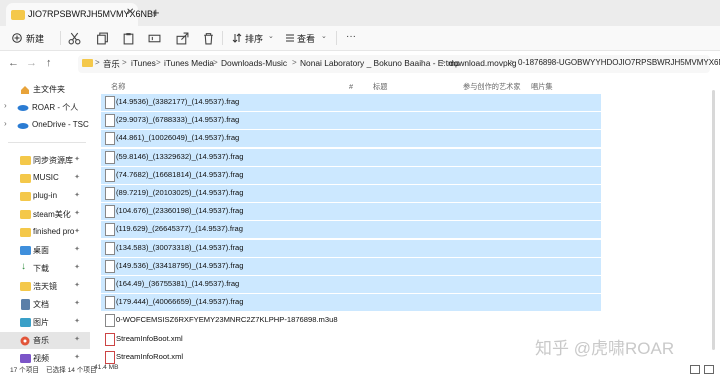 This screenshot has width=720, height=374. What do you see at coordinates (189, 63) in the screenshot?
I see `breadcrumb-itunes-media: iTunes Media` at bounding box center [189, 63].